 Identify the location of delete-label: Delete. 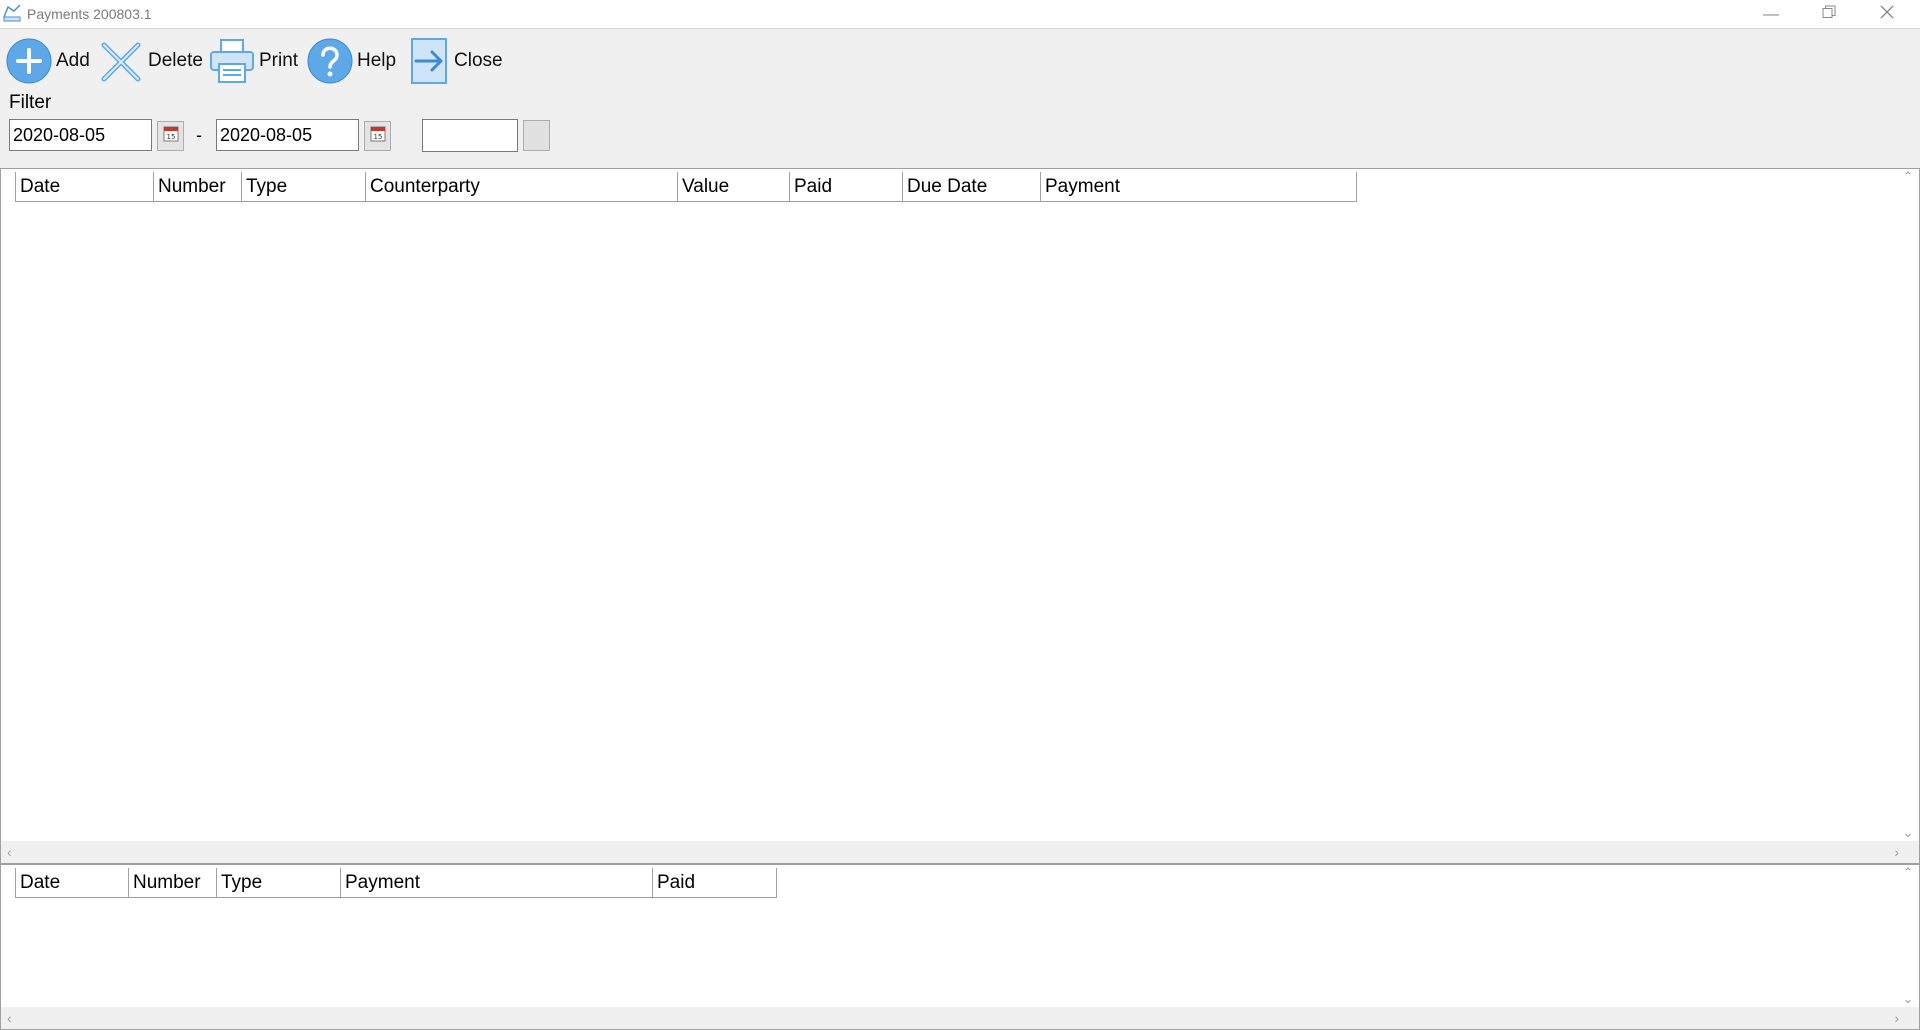
(175, 60).